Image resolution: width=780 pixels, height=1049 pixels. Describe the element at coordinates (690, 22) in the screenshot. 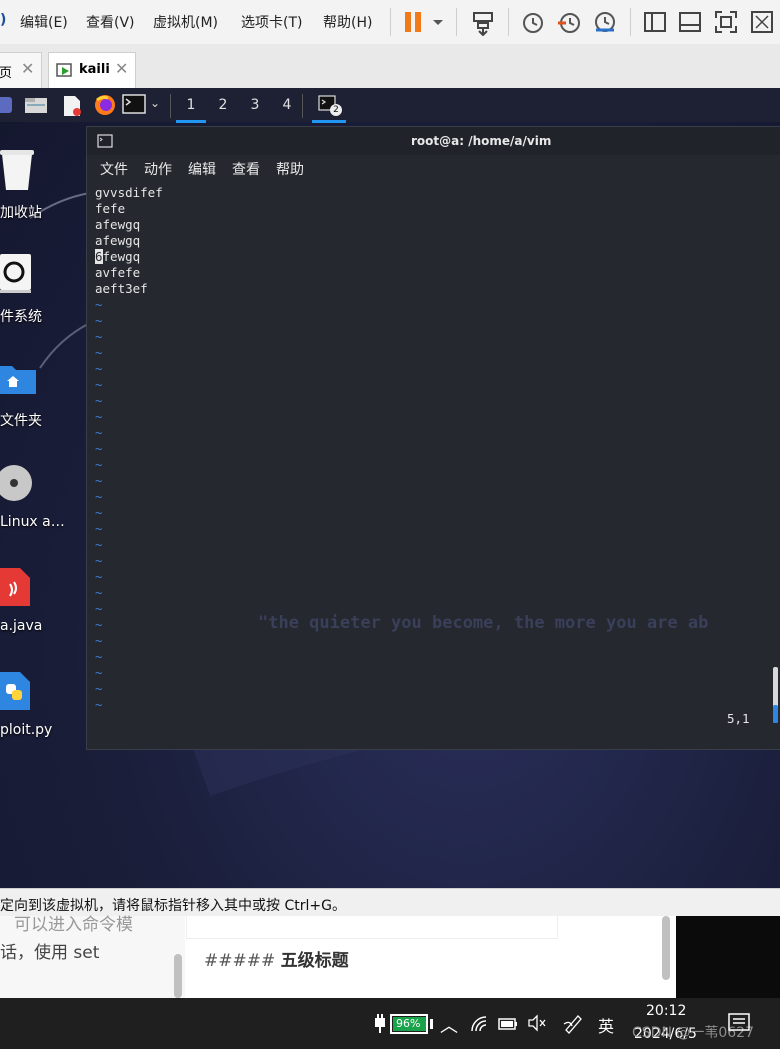

I see `console-view-icon` at that location.